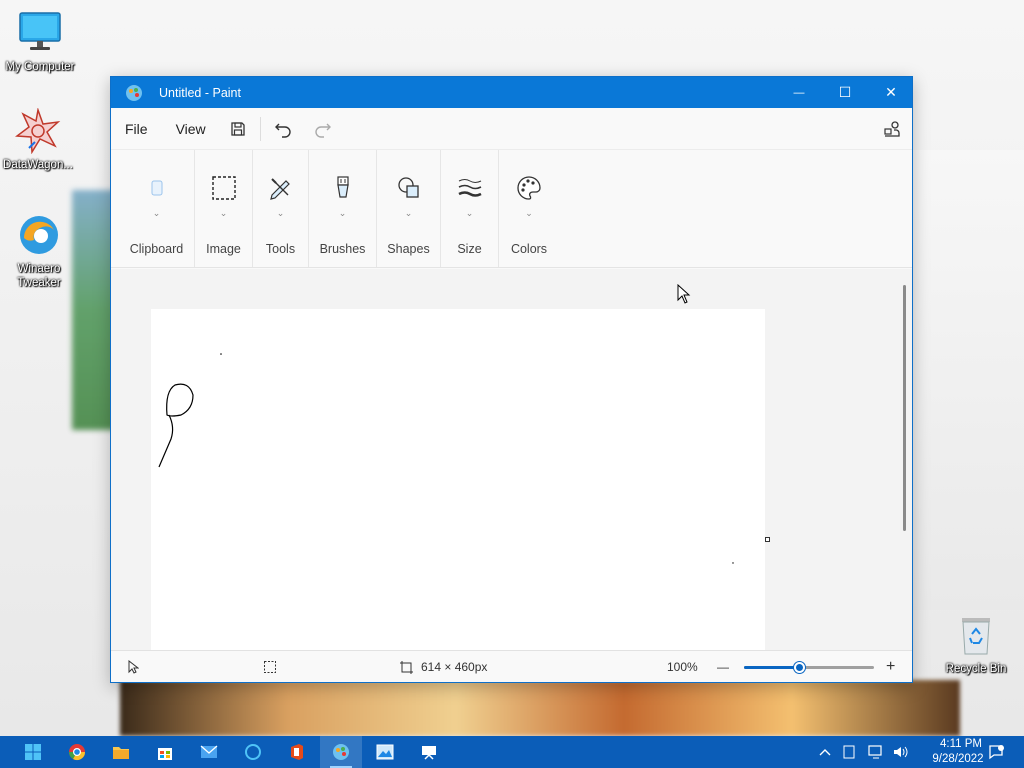  I want to click on desktop-icon-winaero-tweaker: Winaero Tweaker, so click(39, 251).